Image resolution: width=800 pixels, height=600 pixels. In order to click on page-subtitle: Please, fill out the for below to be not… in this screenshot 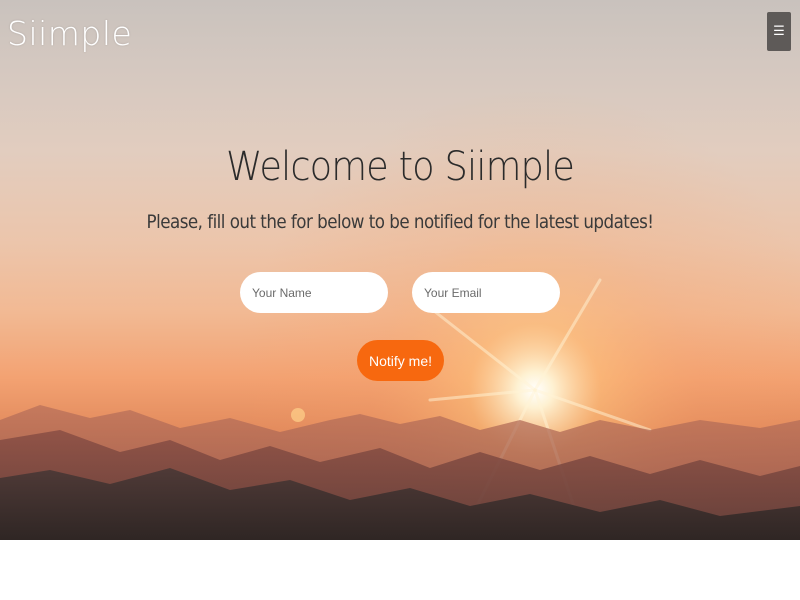, I will do `click(400, 222)`.